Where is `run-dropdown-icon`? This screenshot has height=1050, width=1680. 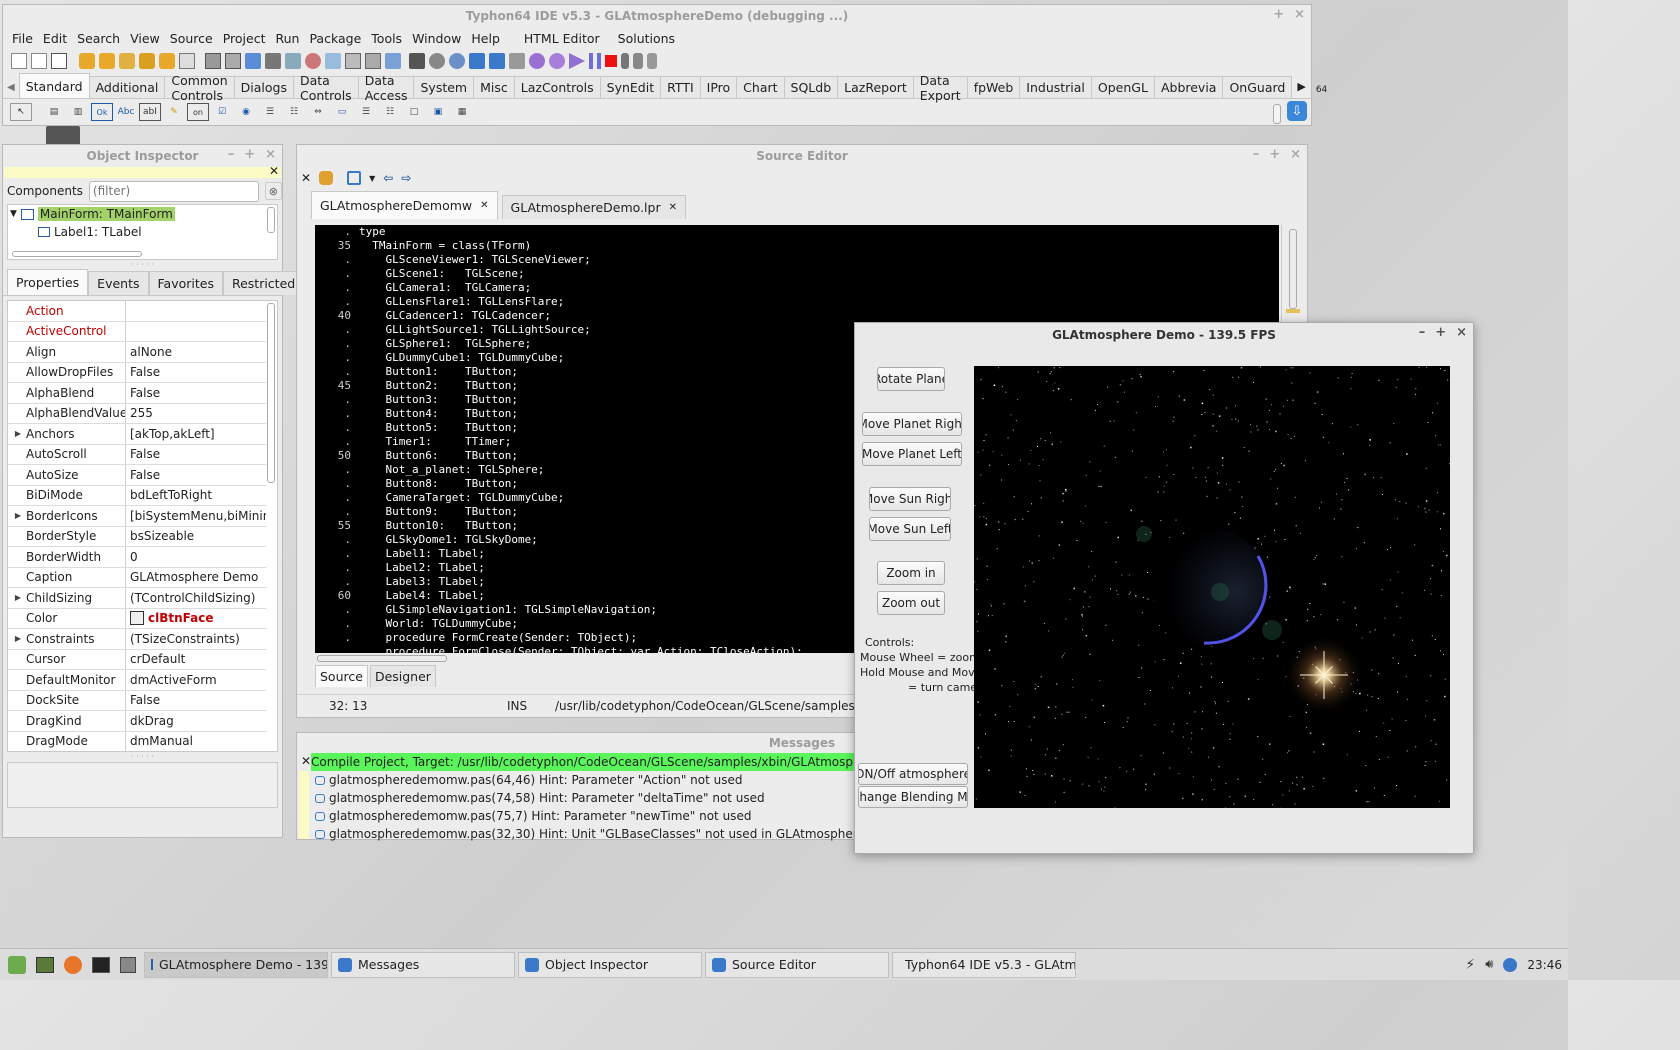
run-dropdown-icon is located at coordinates (457, 61).